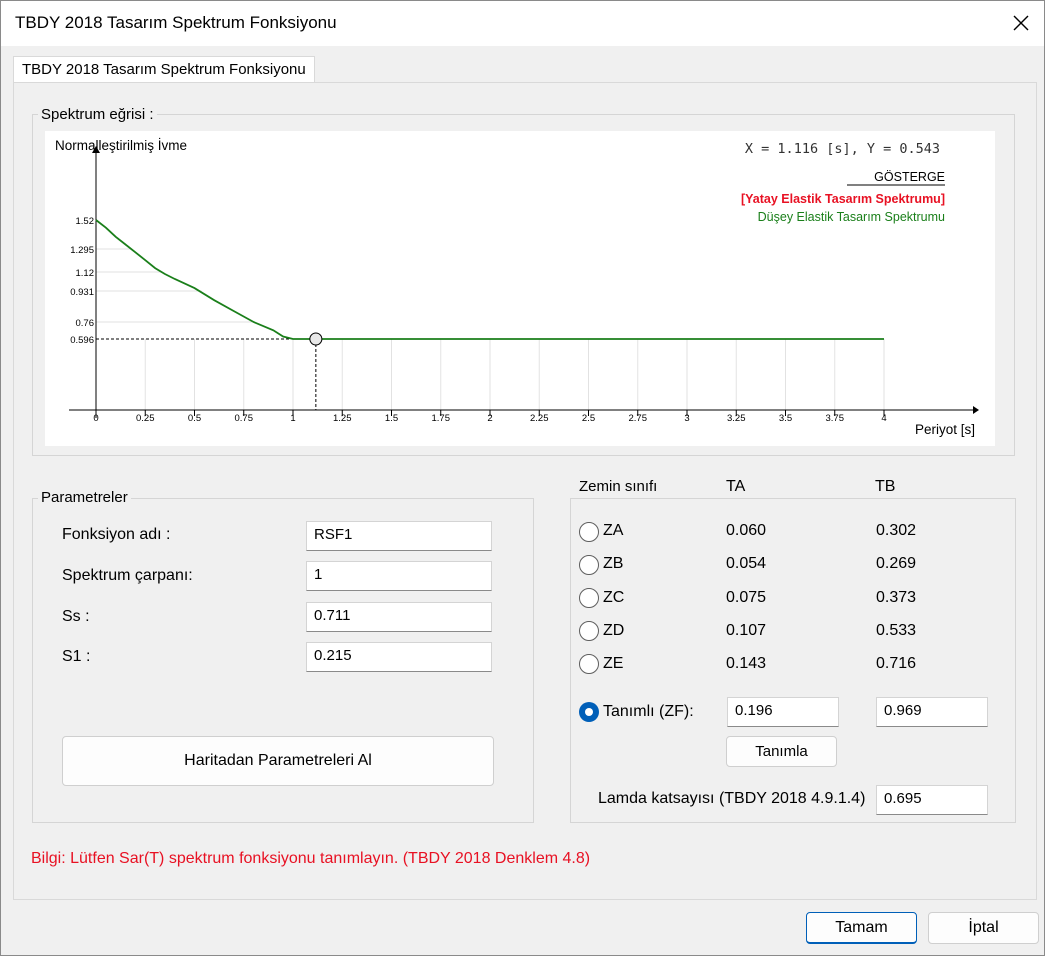 This screenshot has height=956, width=1045. I want to click on tab-spectrum-function: TBDY 2018 Tasarım Spektrum Fonksiyonu, so click(164, 70).